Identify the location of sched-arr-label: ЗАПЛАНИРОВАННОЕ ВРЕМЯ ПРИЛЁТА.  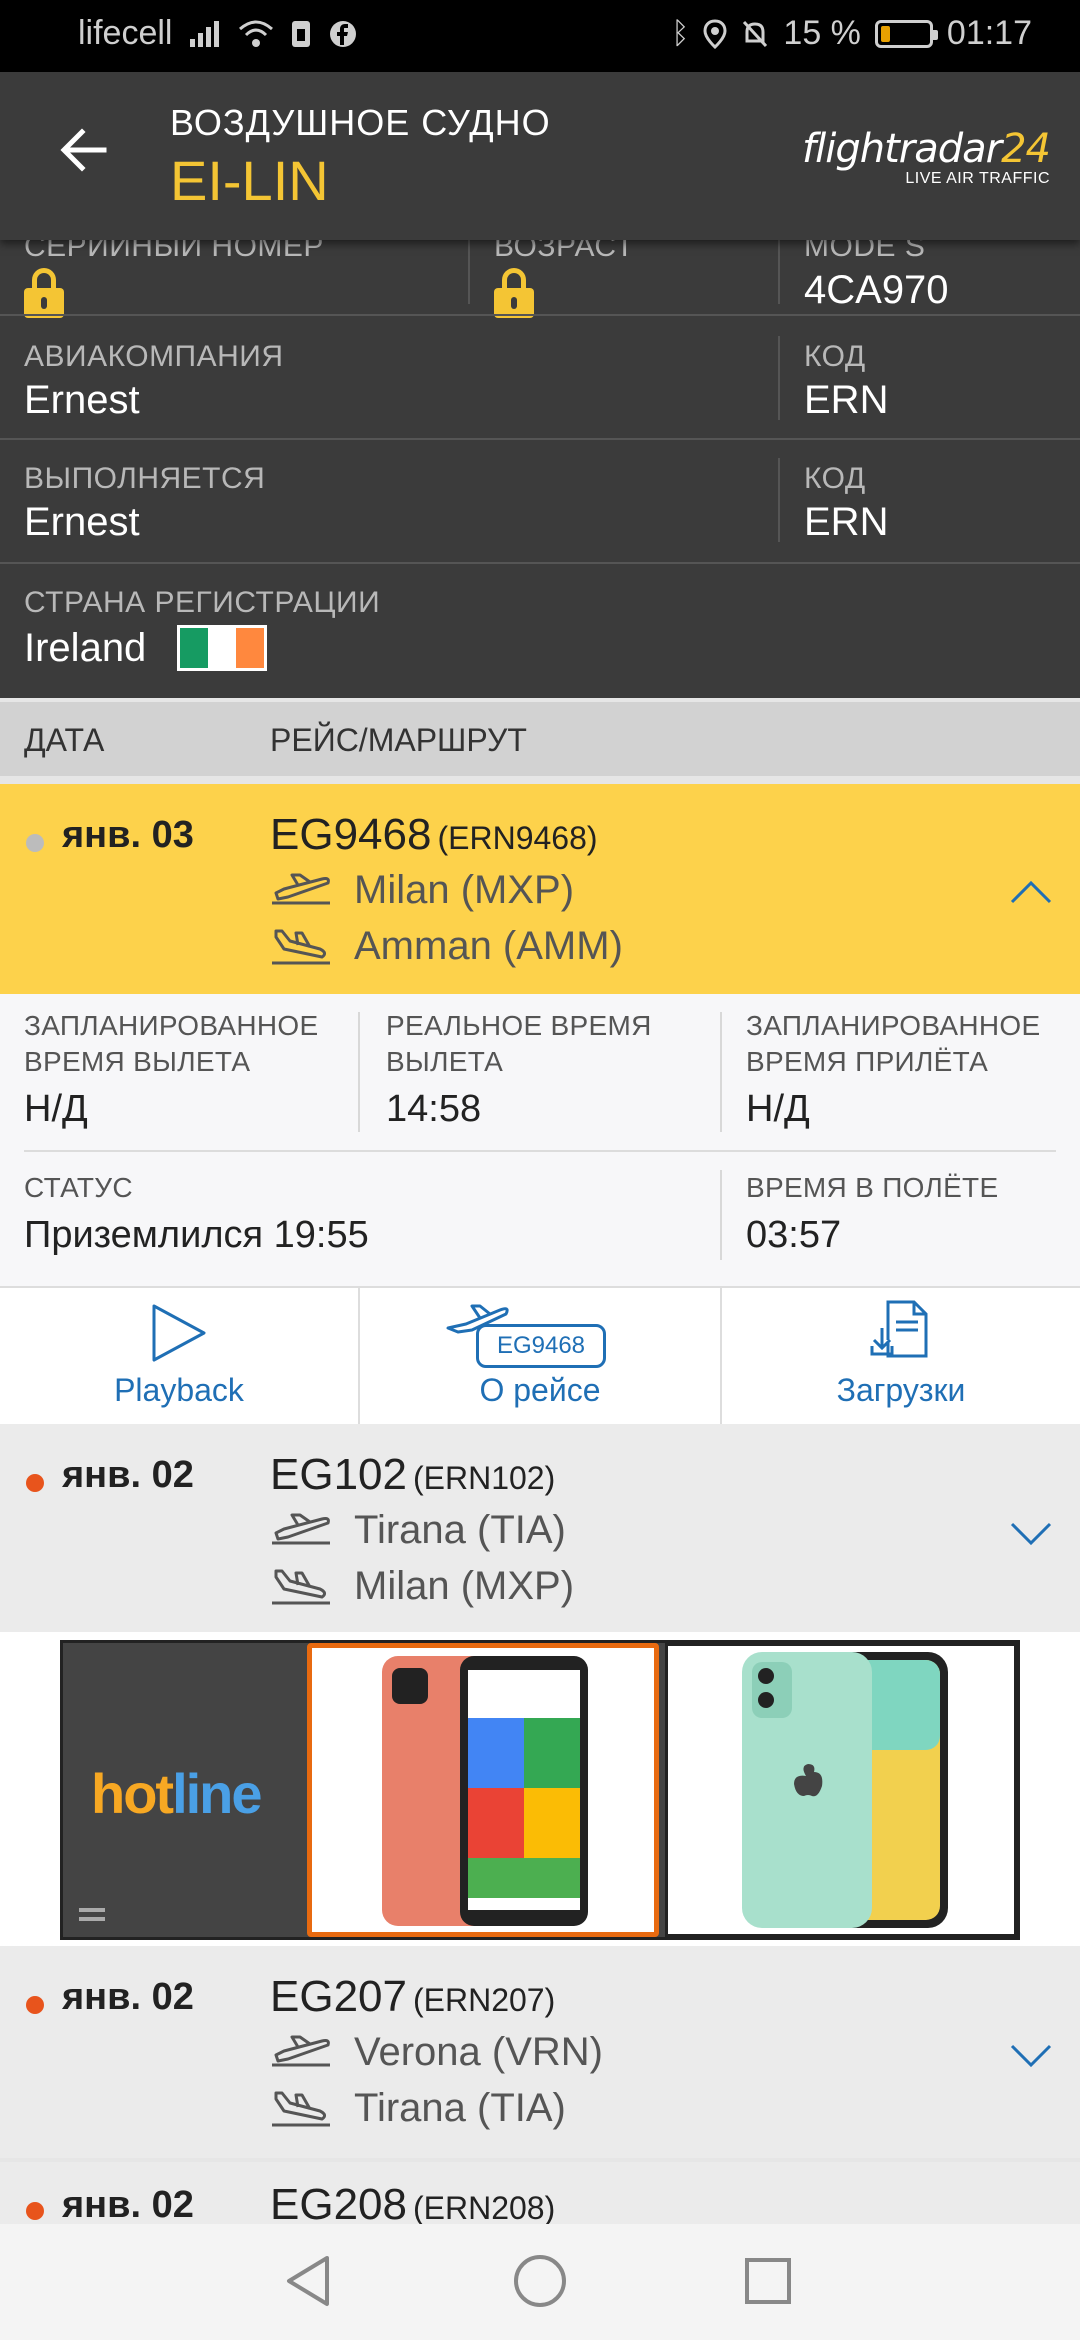
(893, 1043).